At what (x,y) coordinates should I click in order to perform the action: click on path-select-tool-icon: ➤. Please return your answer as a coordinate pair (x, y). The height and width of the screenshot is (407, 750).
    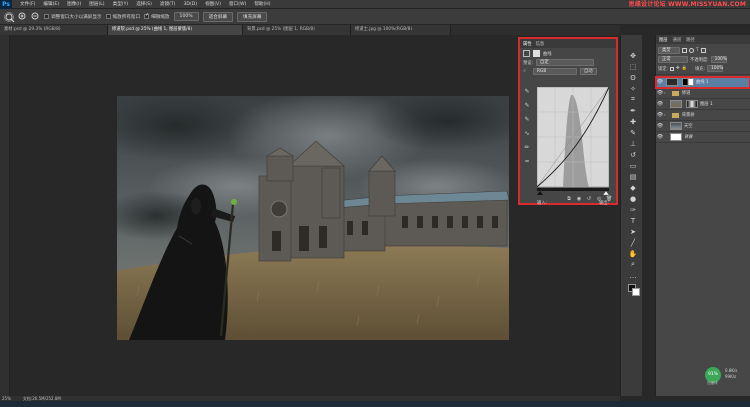
    Looking at the image, I should click on (633, 231).